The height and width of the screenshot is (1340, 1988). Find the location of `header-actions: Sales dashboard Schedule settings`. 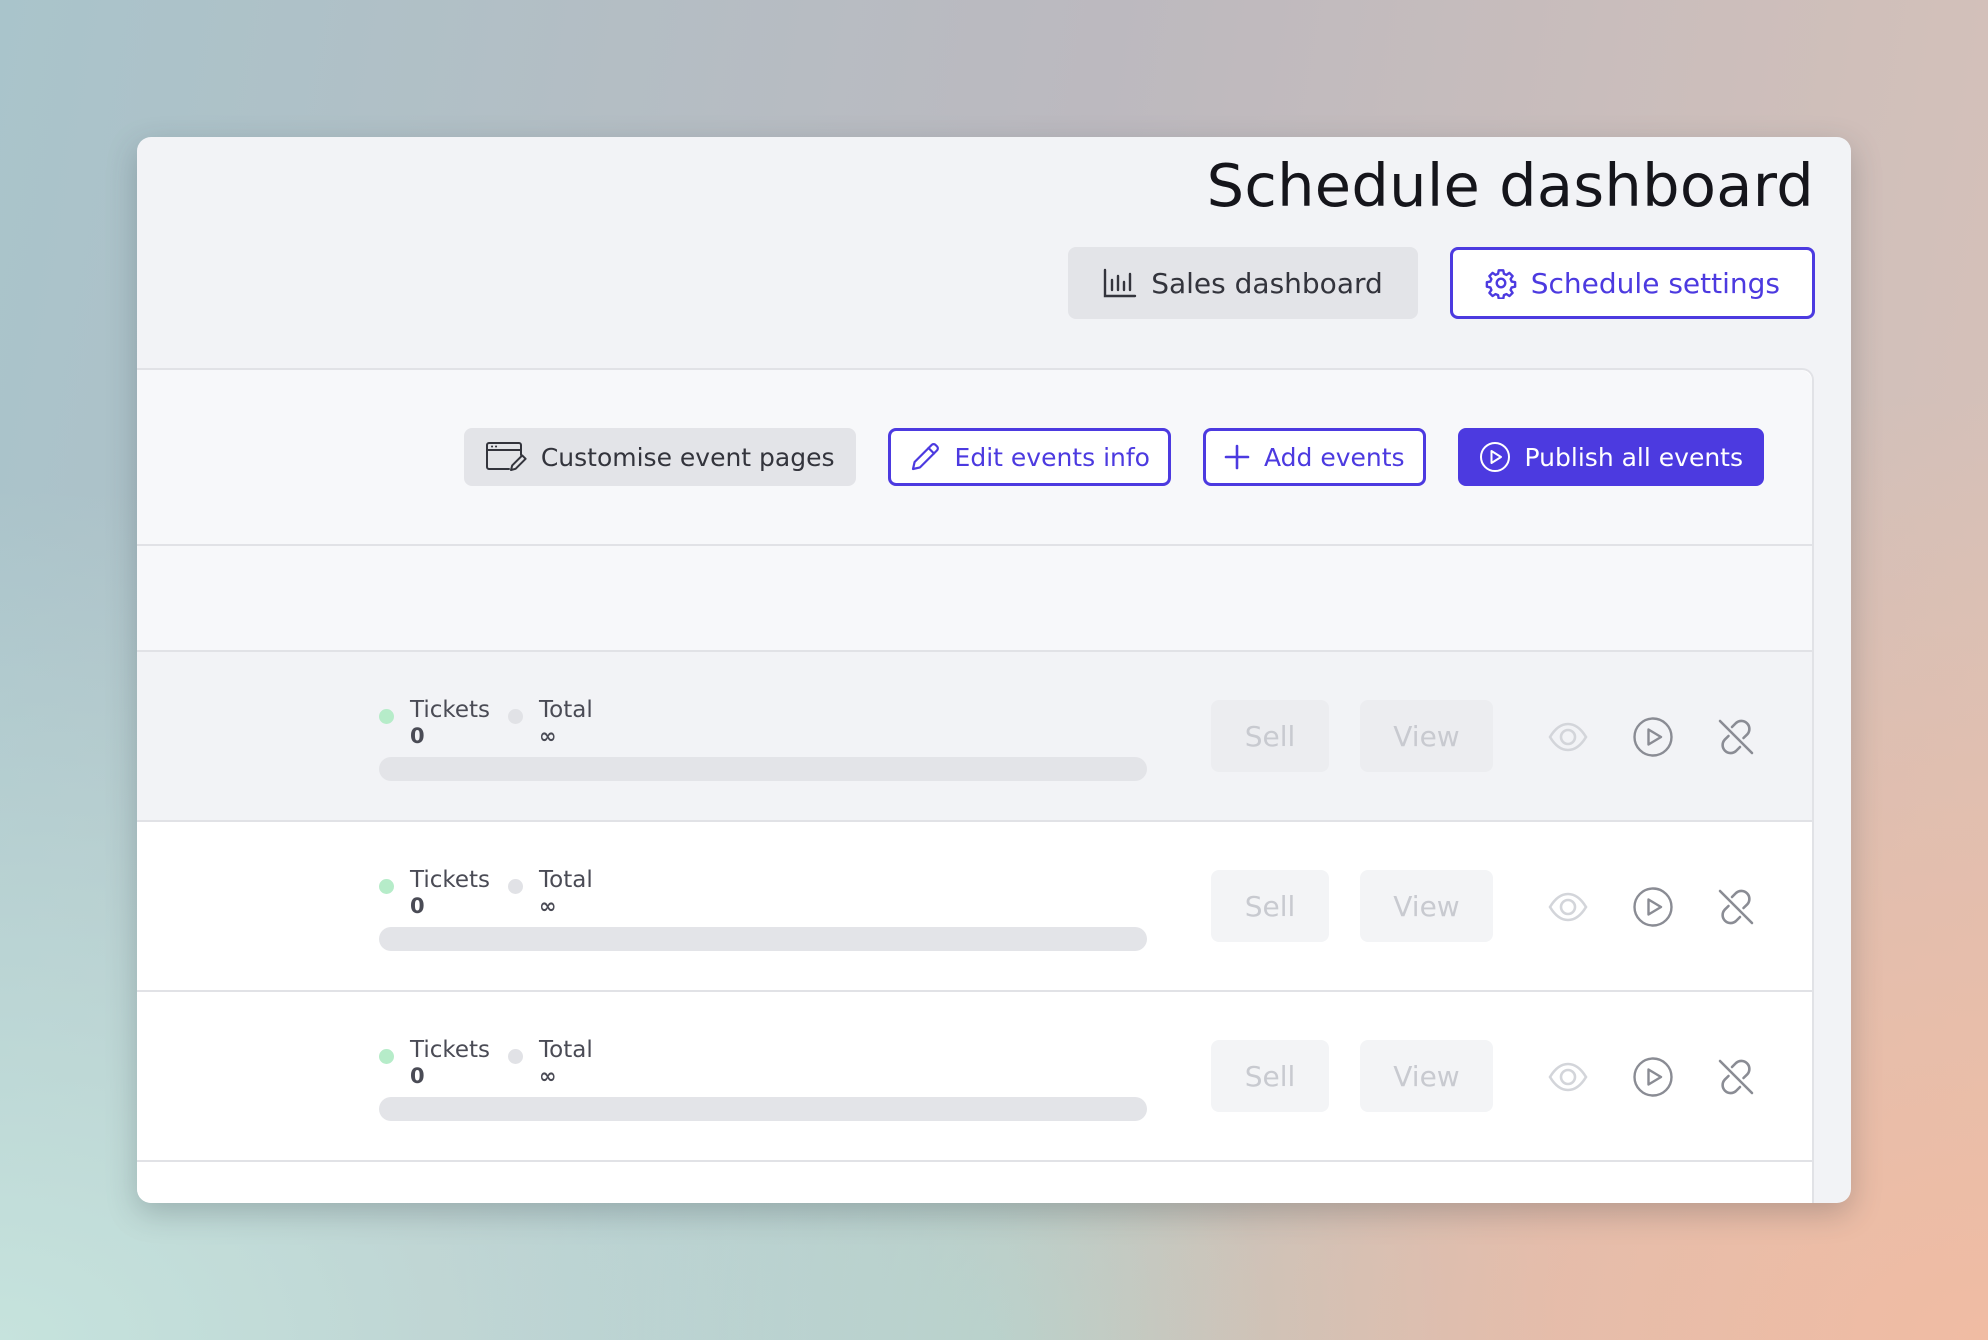

header-actions: Sales dashboard Schedule settings is located at coordinates (1441, 283).